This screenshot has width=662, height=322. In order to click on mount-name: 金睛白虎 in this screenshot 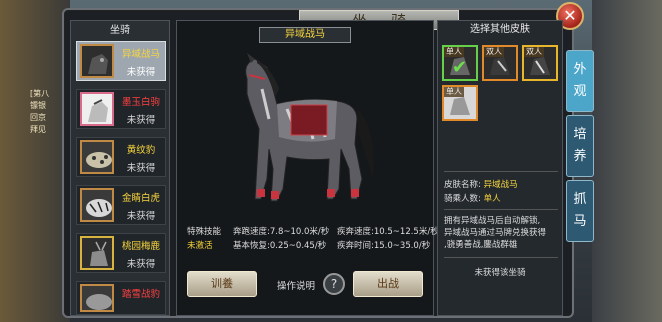, I will do `click(140, 198)`.